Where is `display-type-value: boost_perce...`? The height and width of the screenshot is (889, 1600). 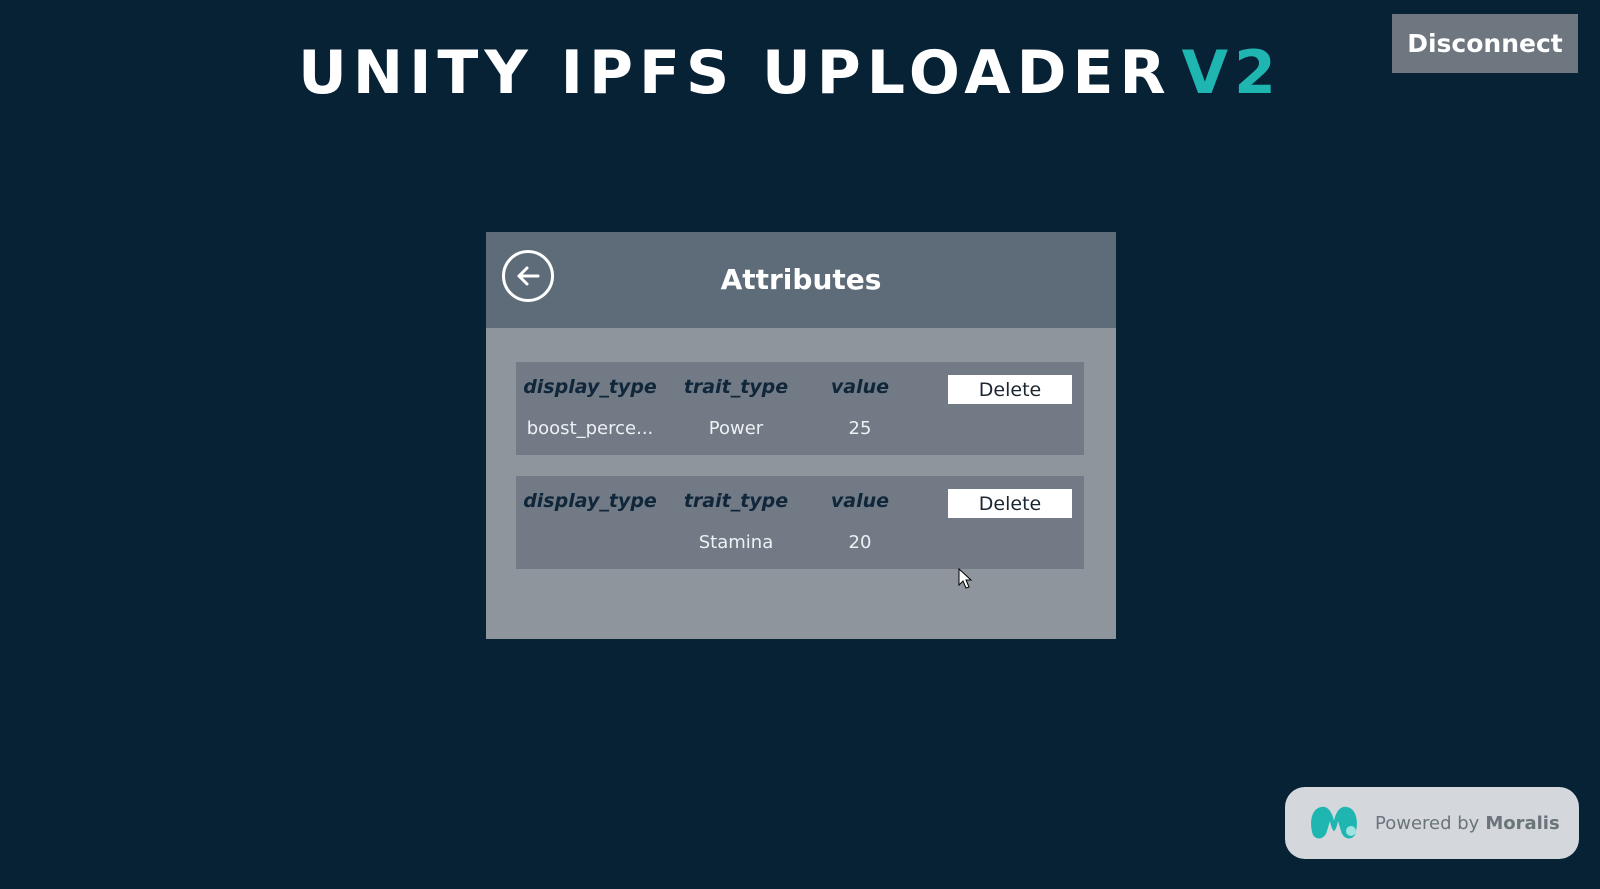
display-type-value: boost_perce... is located at coordinates (590, 428).